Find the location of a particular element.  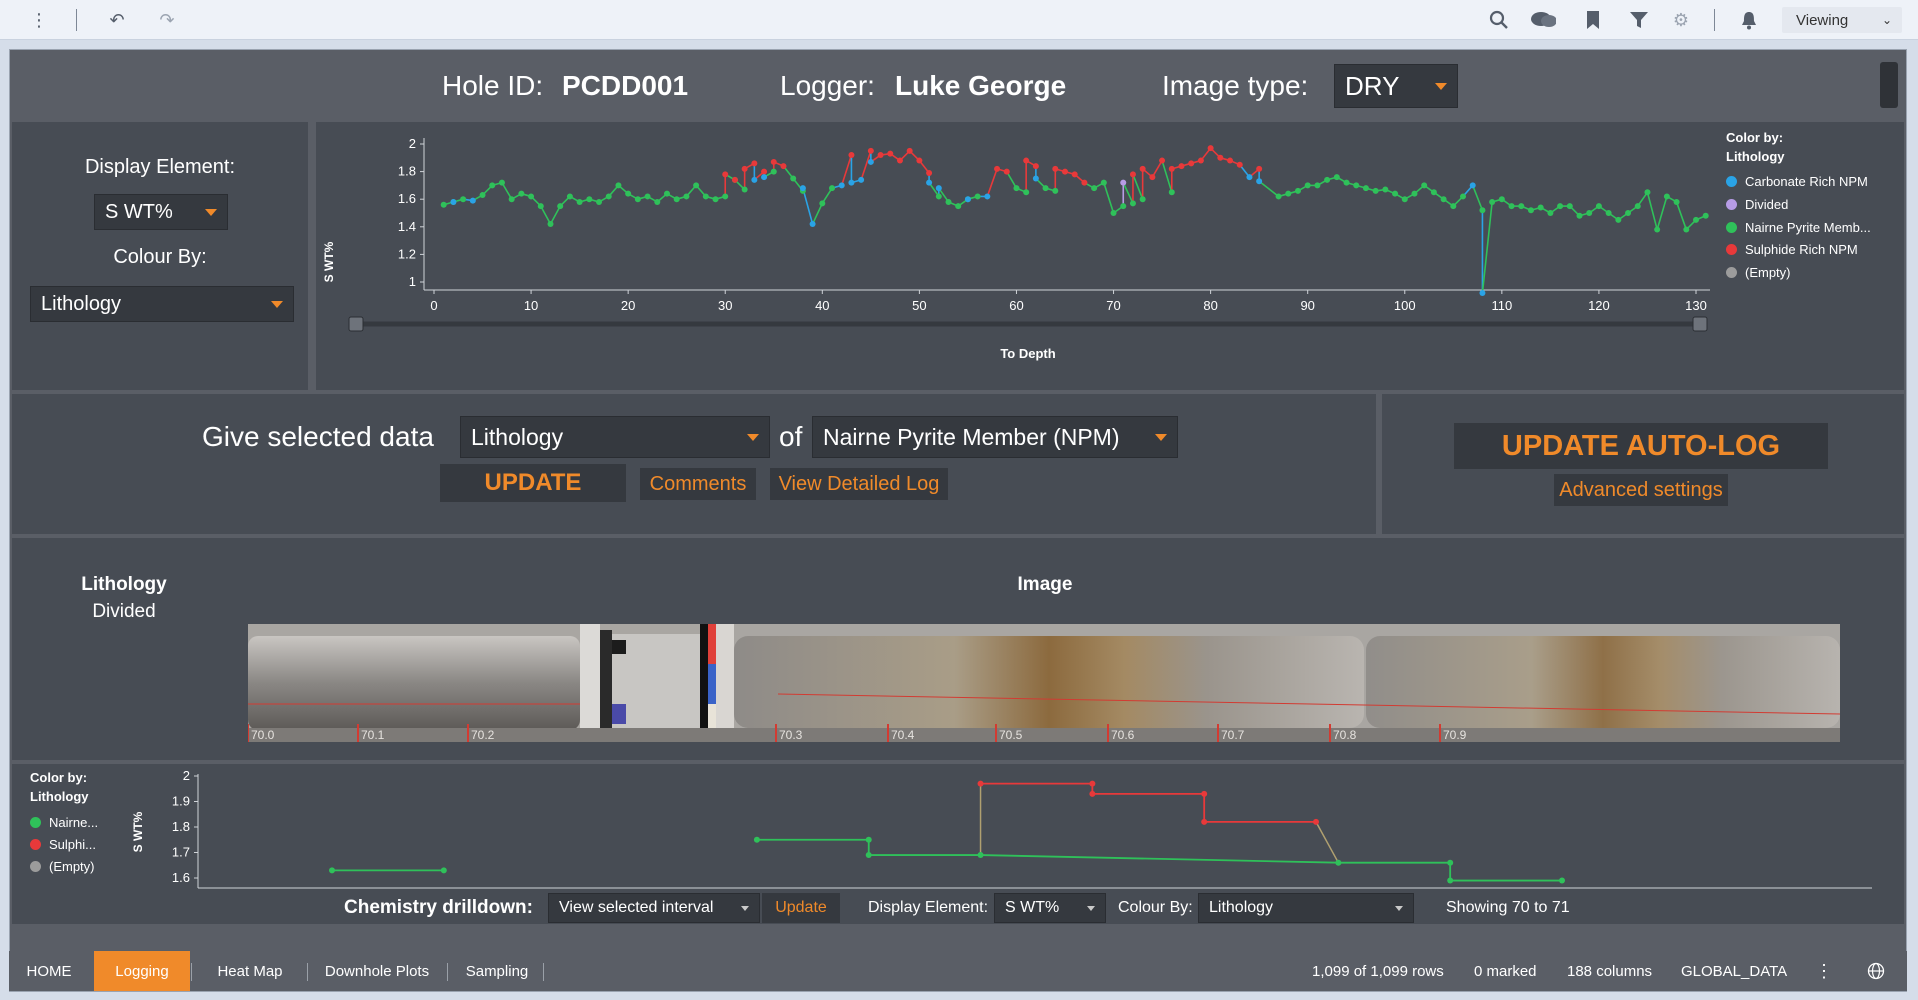

range-slider-handle-left is located at coordinates (356, 324).